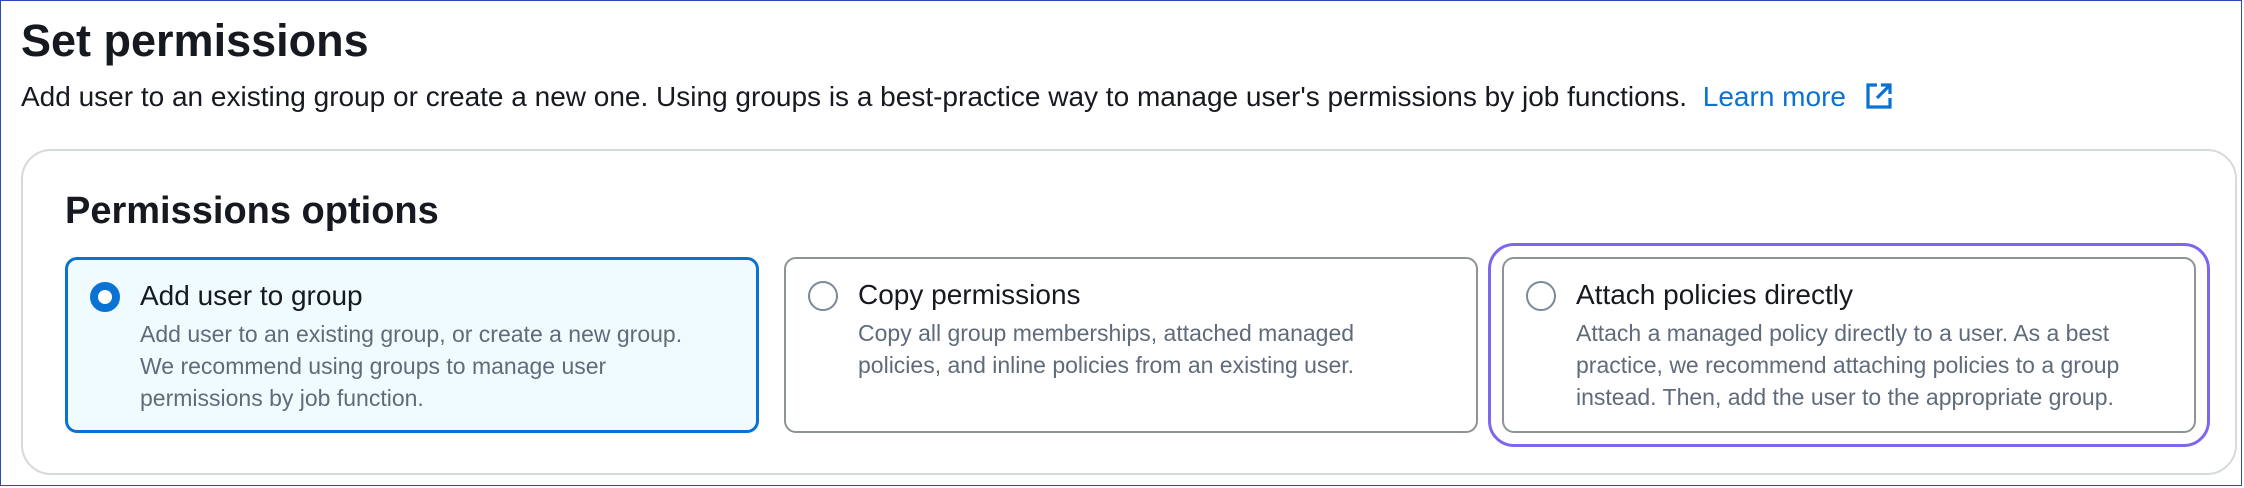  What do you see at coordinates (969, 294) in the screenshot?
I see `option-label: Copy permissions` at bounding box center [969, 294].